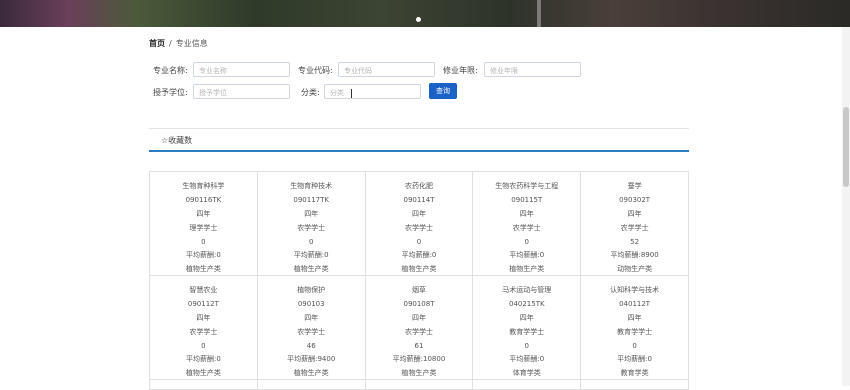  What do you see at coordinates (635, 199) in the screenshot?
I see `major-code: 090302T` at bounding box center [635, 199].